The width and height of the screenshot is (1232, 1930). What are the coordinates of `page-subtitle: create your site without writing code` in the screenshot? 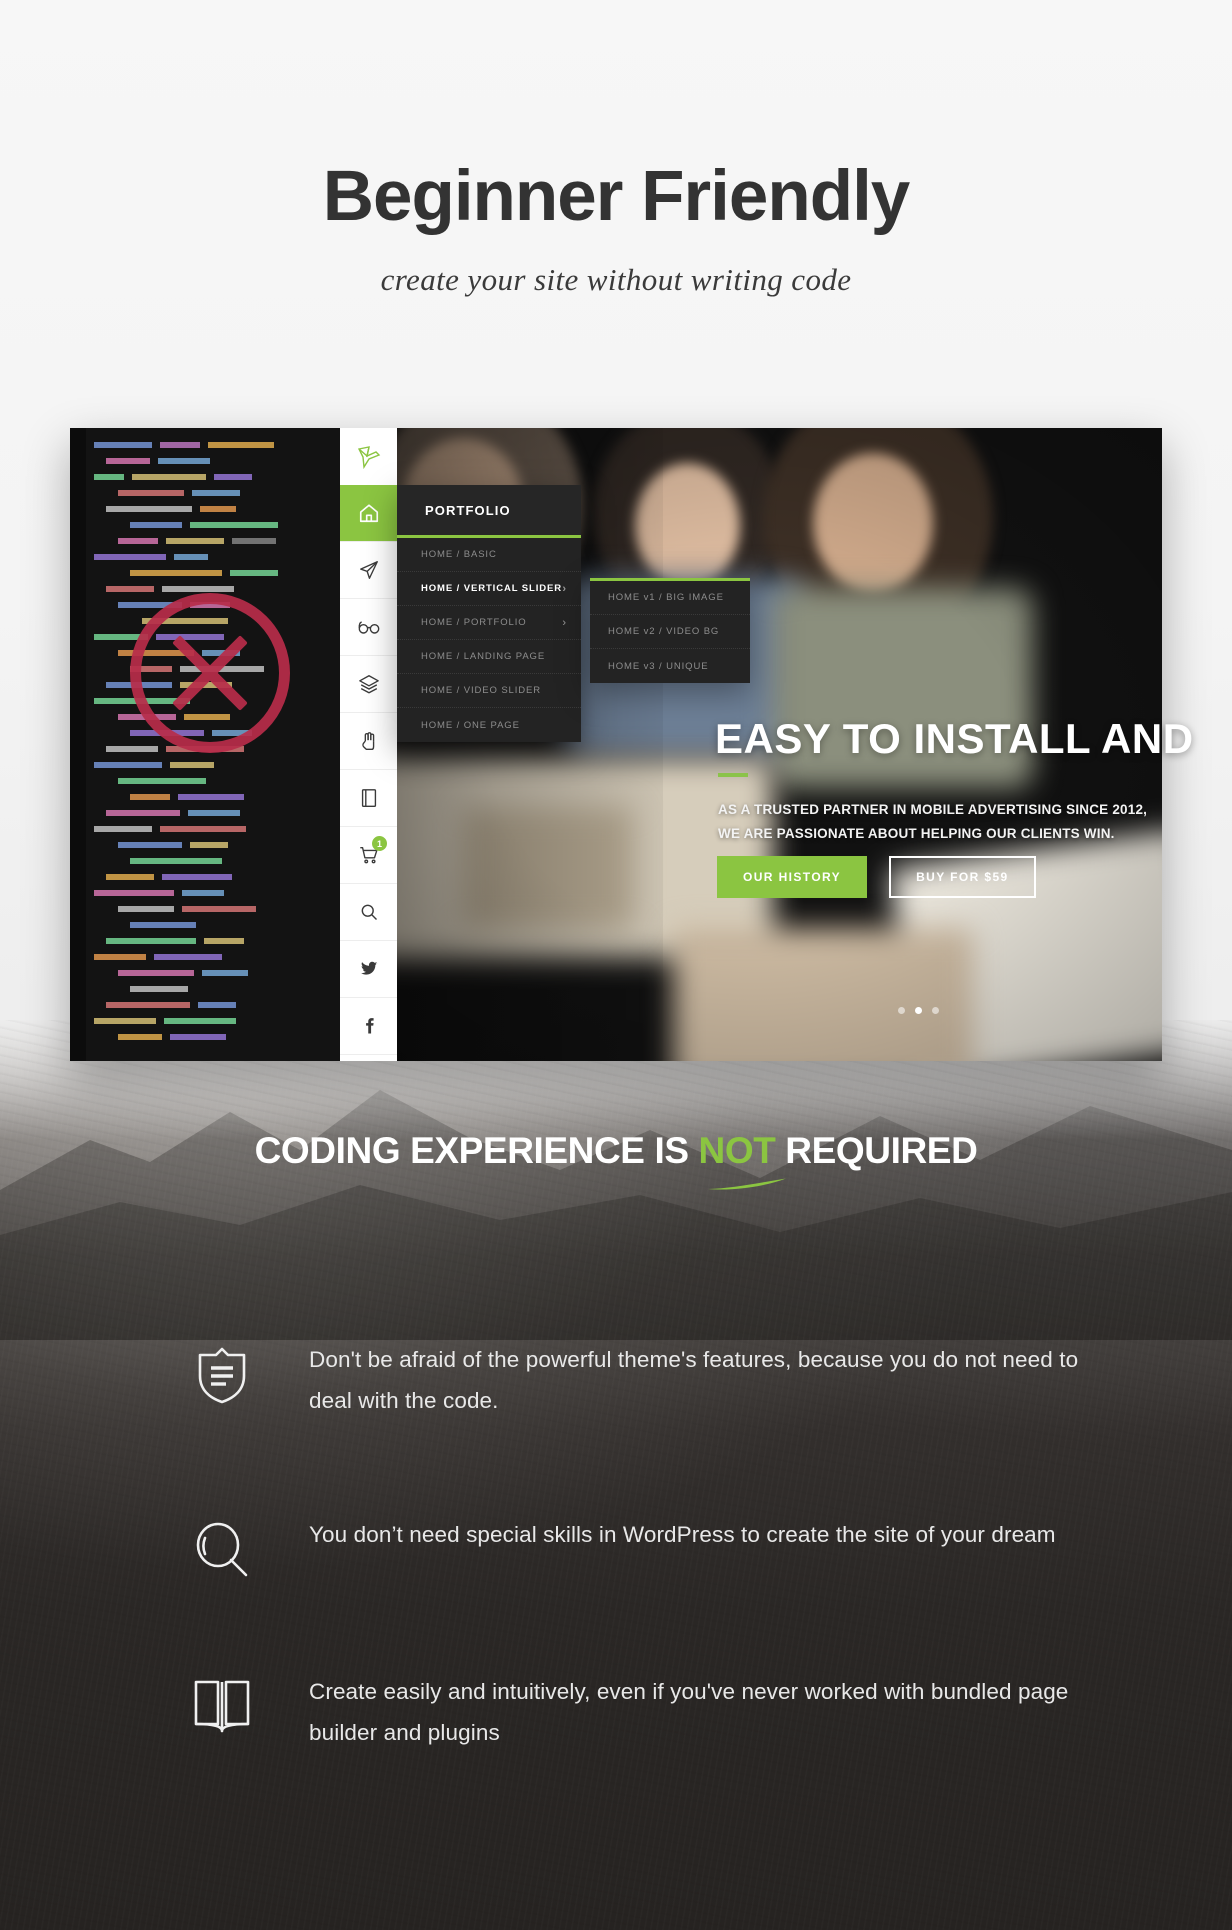 It's located at (616, 279).